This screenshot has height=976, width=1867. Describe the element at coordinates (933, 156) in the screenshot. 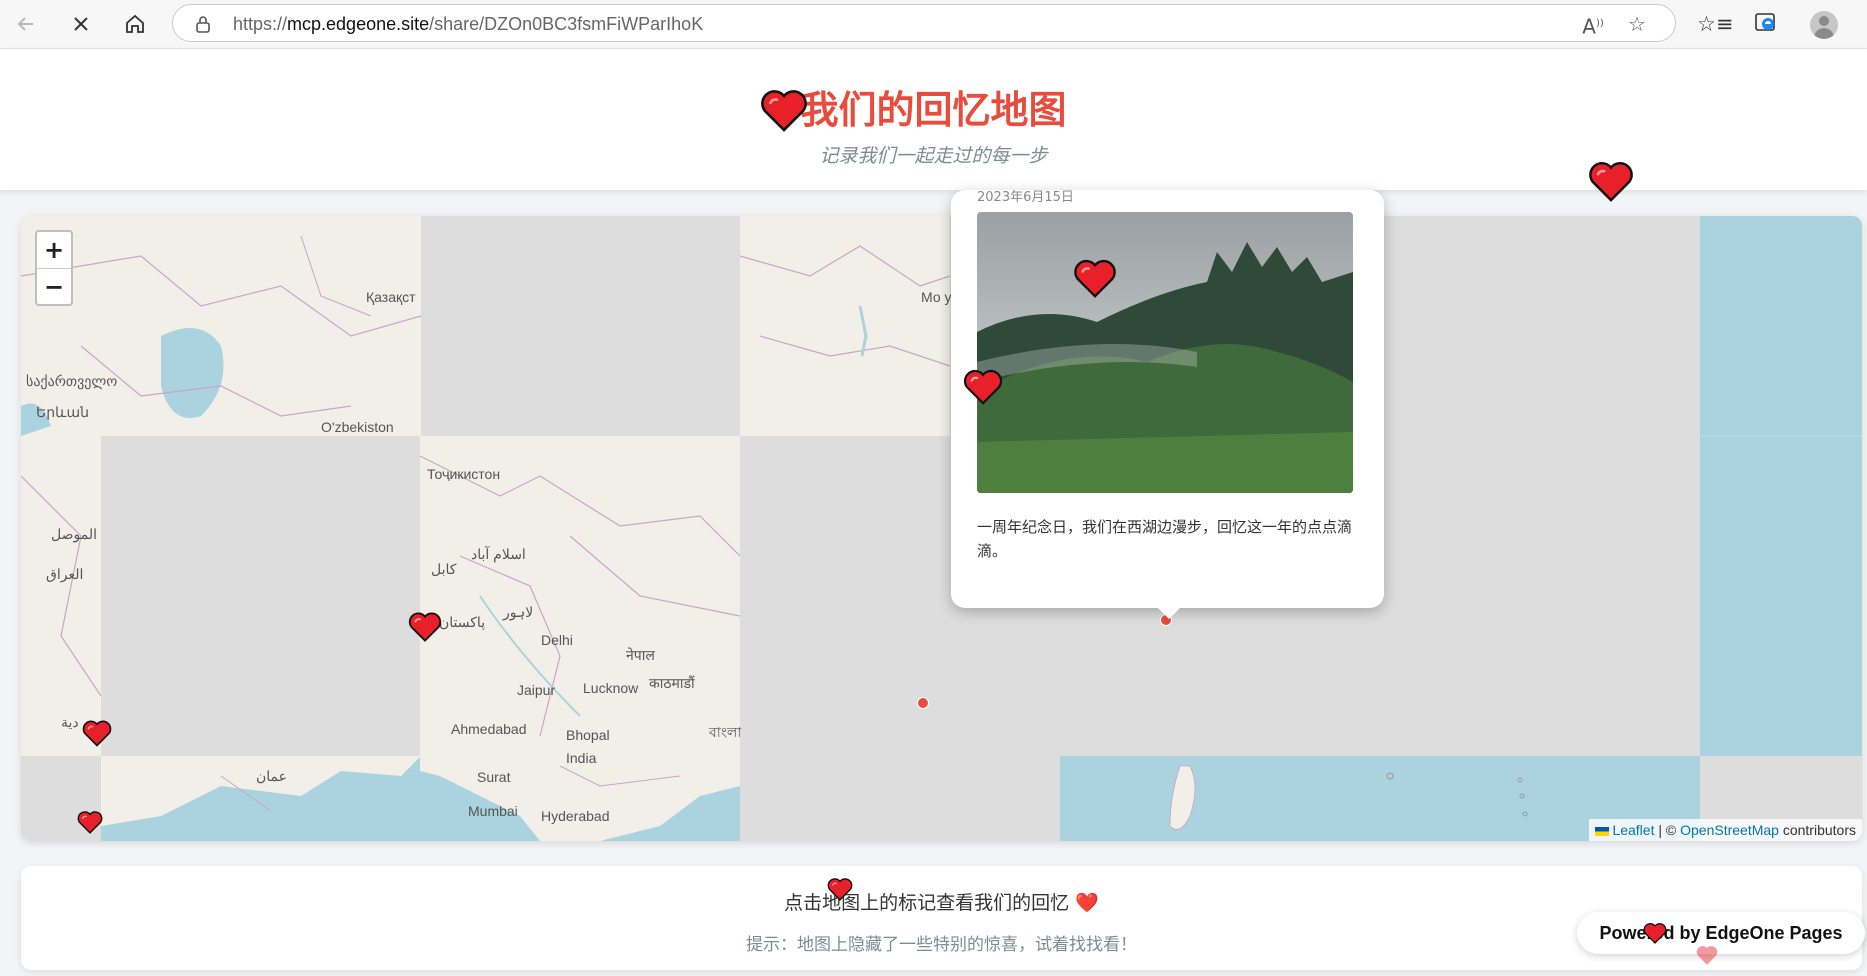

I see `page-subtitle: 记录我们一起走过的每一步` at that location.